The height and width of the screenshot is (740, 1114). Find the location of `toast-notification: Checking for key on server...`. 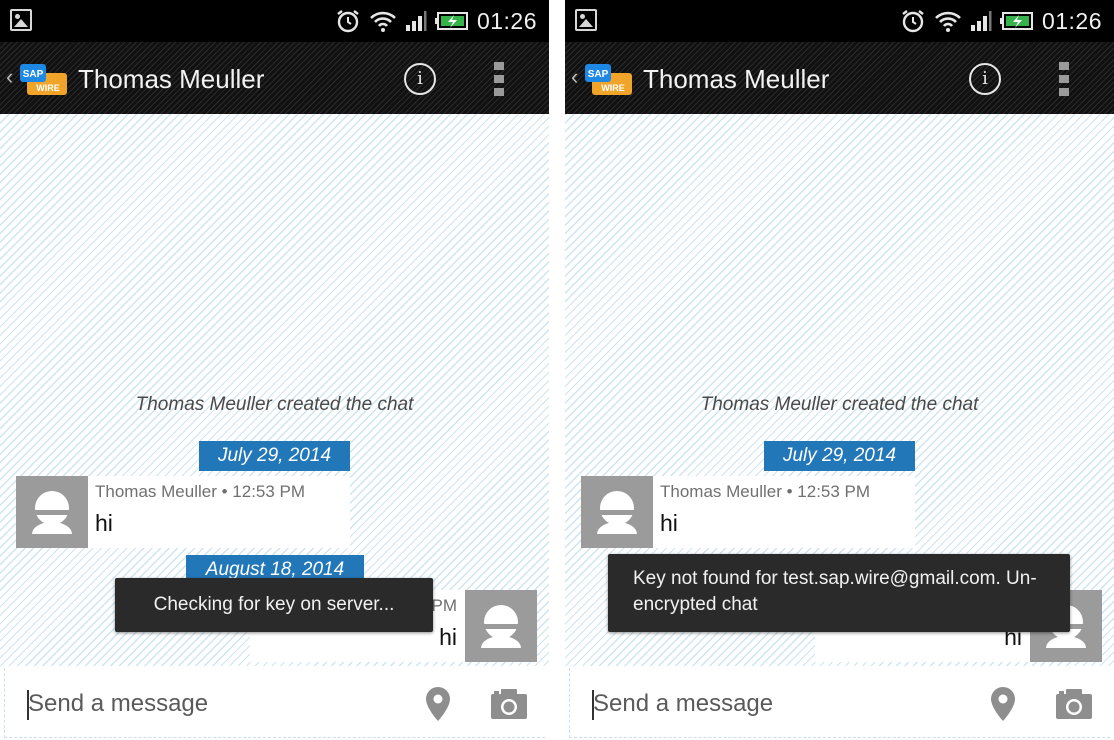

toast-notification: Checking for key on server... is located at coordinates (274, 605).